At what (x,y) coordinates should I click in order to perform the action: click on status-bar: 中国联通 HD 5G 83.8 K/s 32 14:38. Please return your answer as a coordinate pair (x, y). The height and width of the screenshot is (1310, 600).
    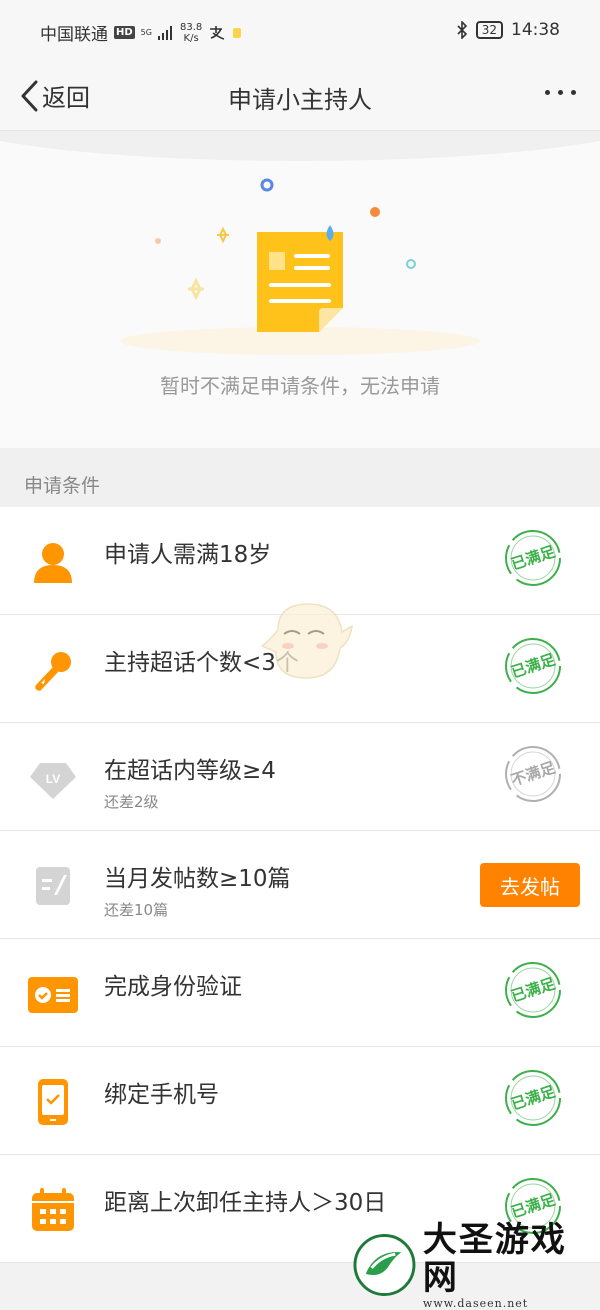
    Looking at the image, I should click on (300, 32).